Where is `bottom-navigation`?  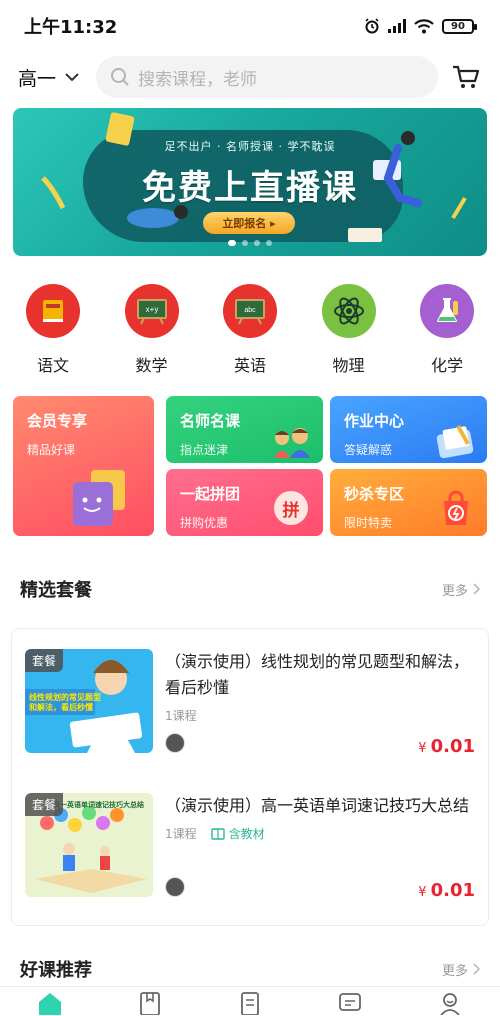 bottom-navigation is located at coordinates (250, 1001).